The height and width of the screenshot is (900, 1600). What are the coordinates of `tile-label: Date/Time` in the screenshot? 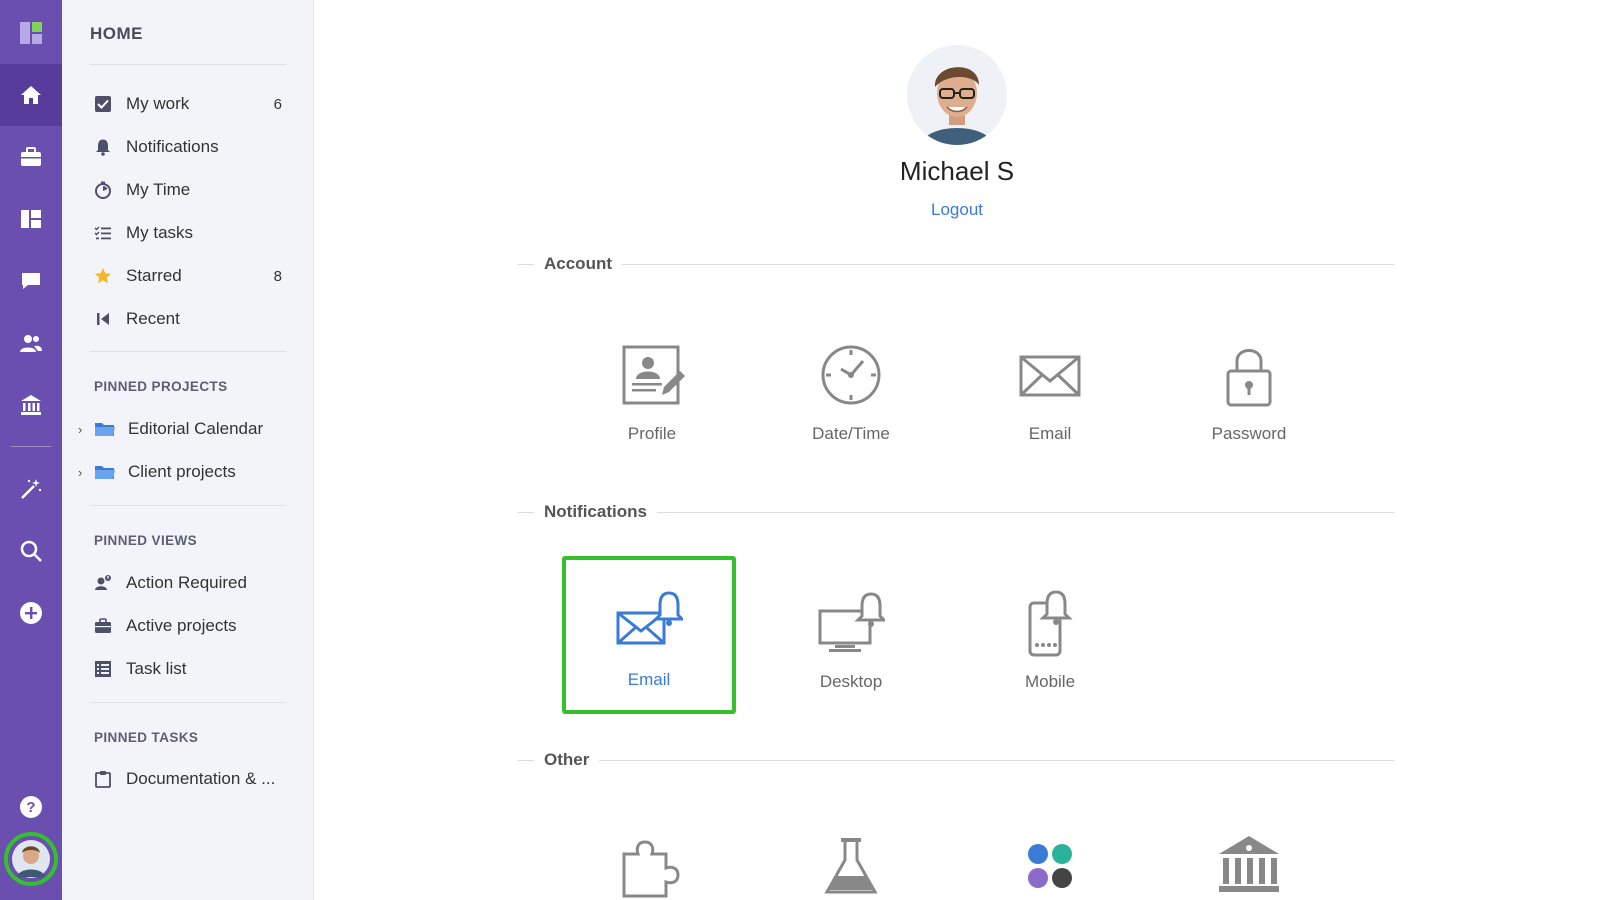 It's located at (851, 433).